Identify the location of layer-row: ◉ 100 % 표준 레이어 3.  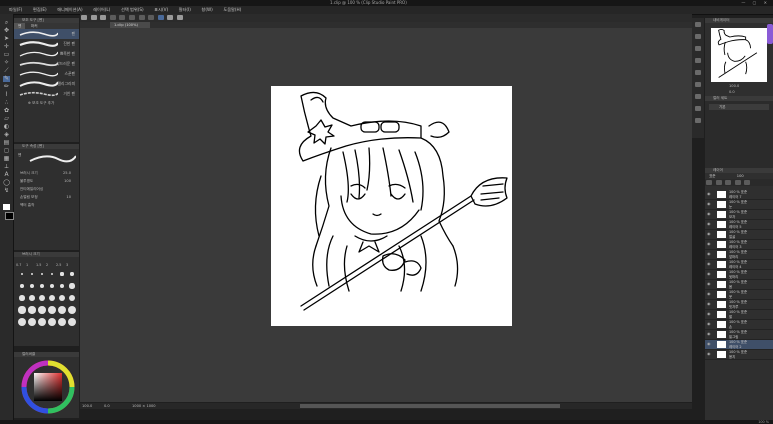
(739, 245).